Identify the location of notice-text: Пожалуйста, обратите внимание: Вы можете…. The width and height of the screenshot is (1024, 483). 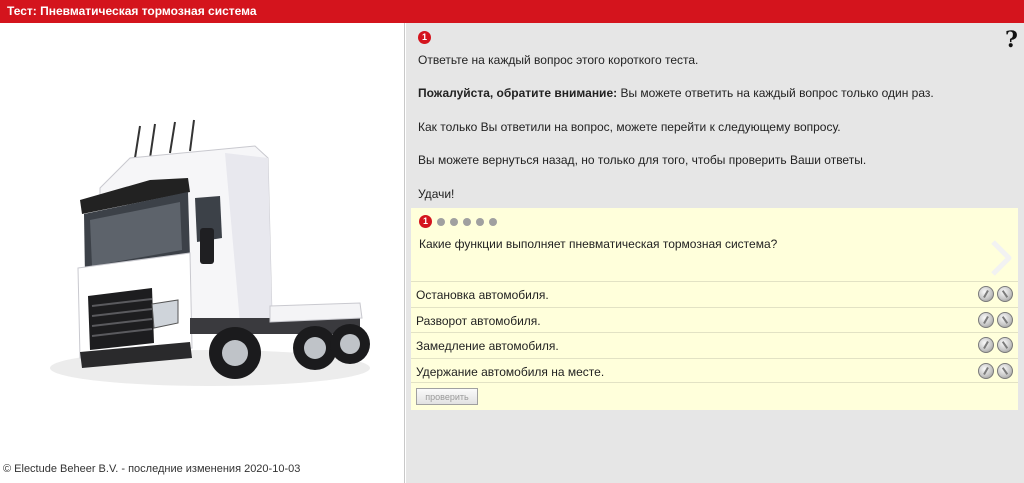
(676, 93).